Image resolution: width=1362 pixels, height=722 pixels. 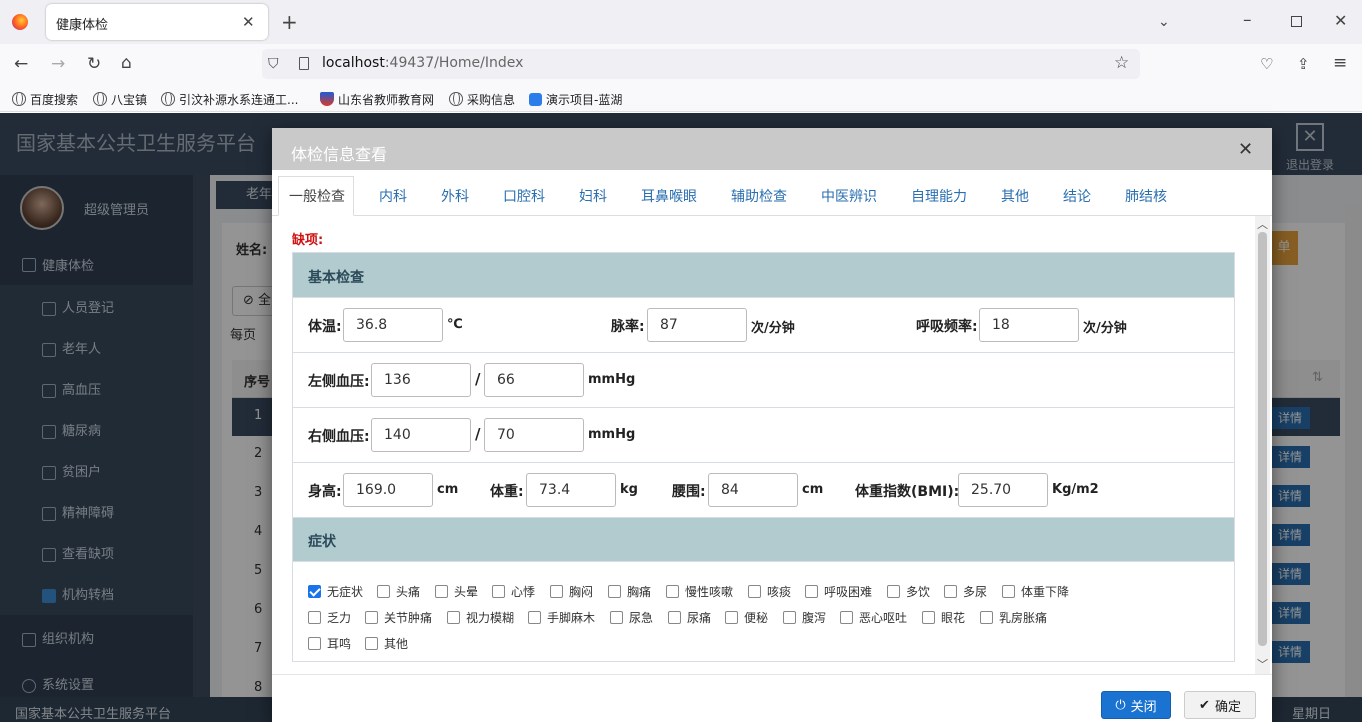 I want to click on symptom-checkbox: 乳房胀痛, so click(x=1013, y=617).